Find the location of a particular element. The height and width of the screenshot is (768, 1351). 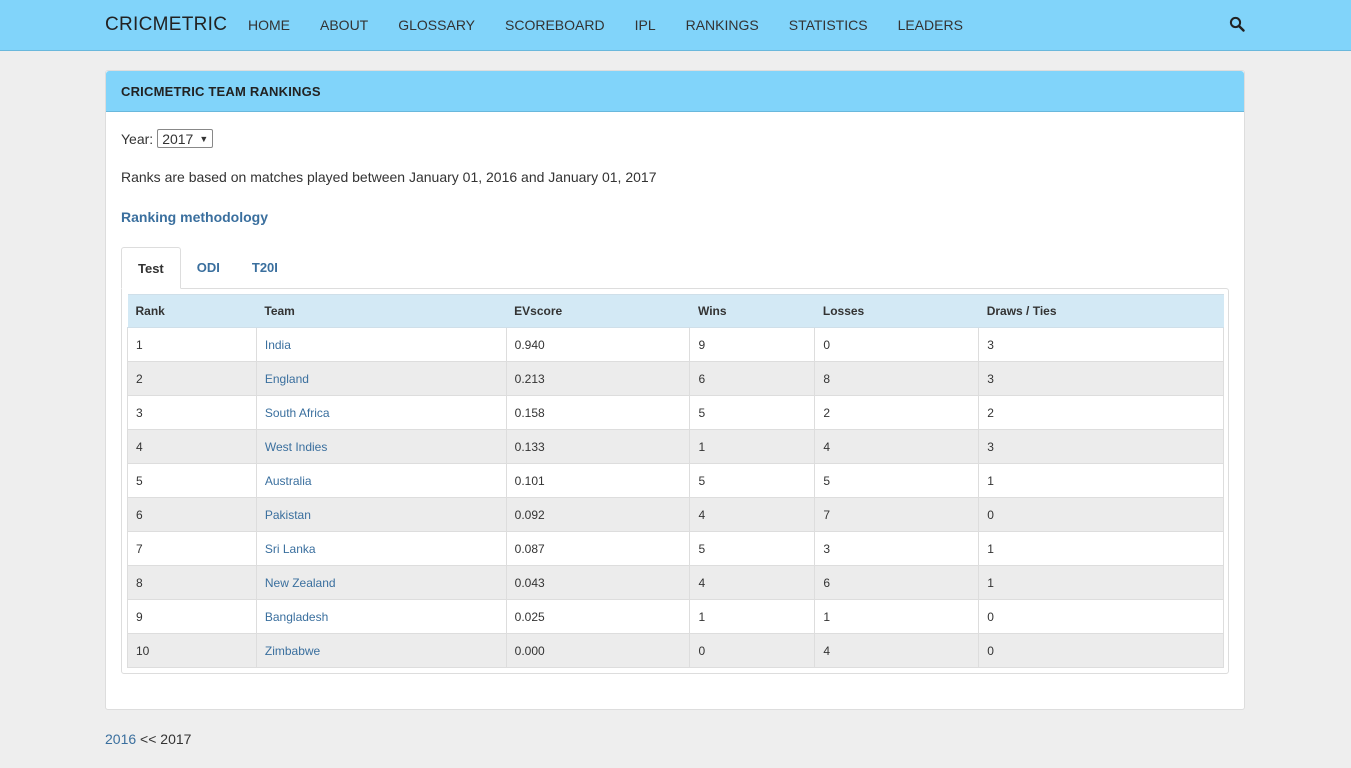

cell-losses: 6 is located at coordinates (897, 582).